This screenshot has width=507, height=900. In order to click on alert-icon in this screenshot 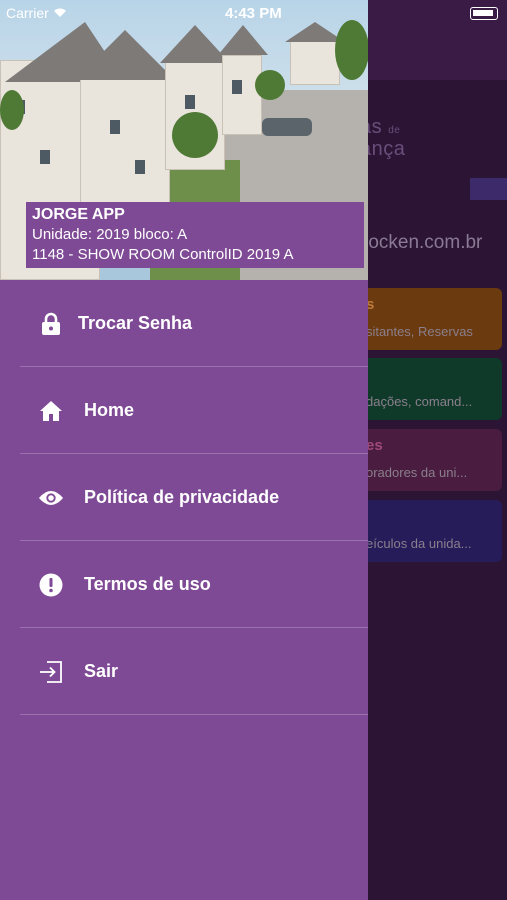, I will do `click(51, 585)`.